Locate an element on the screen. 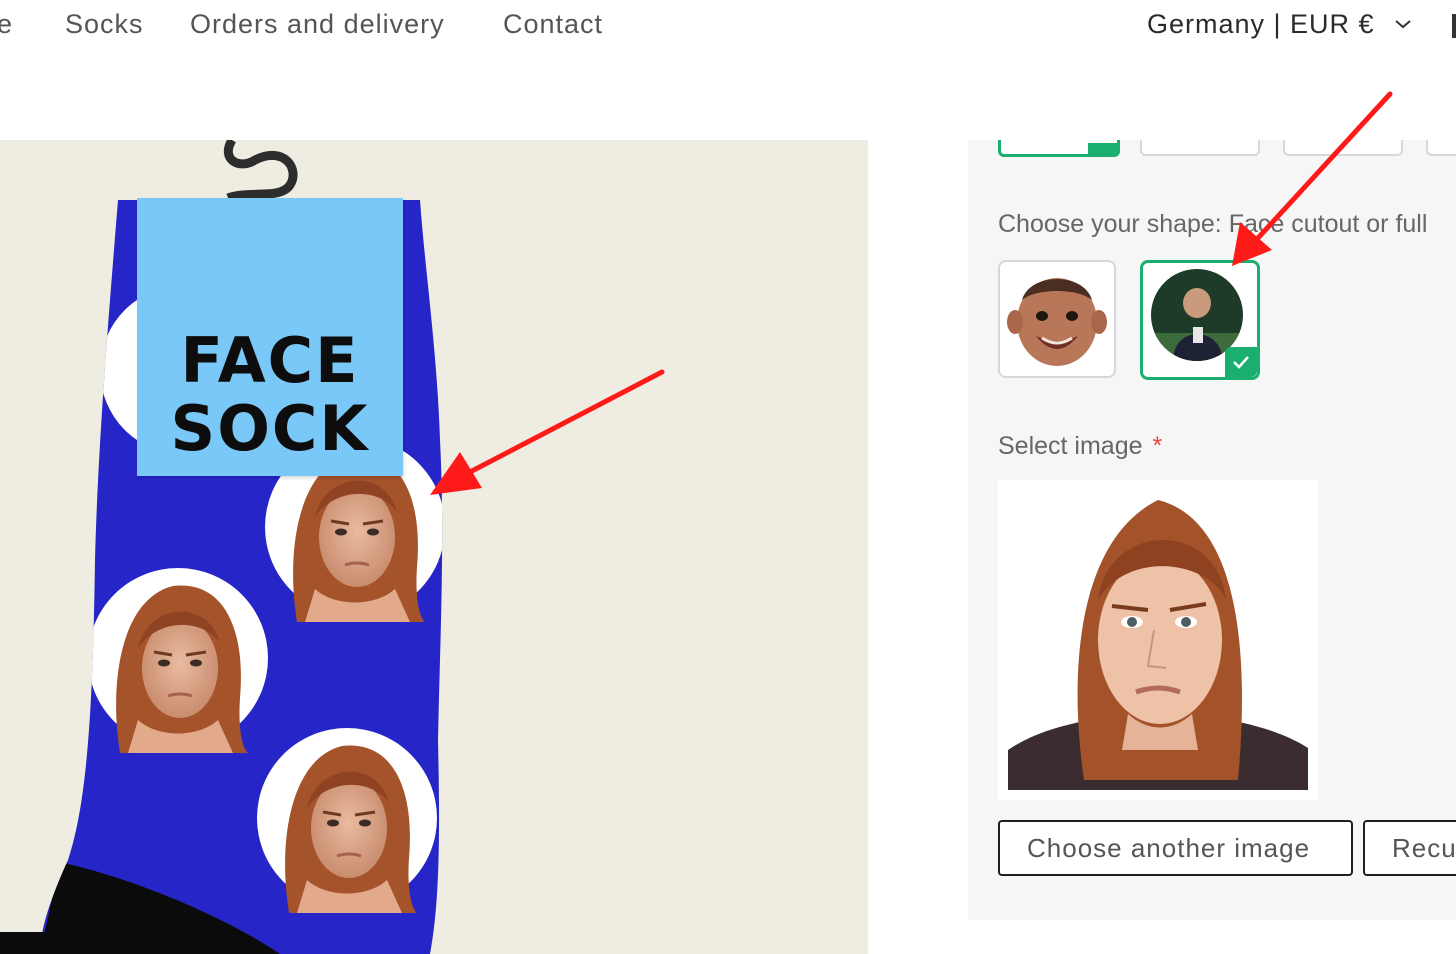  baby-face-cutout-icon is located at coordinates (1057, 322).